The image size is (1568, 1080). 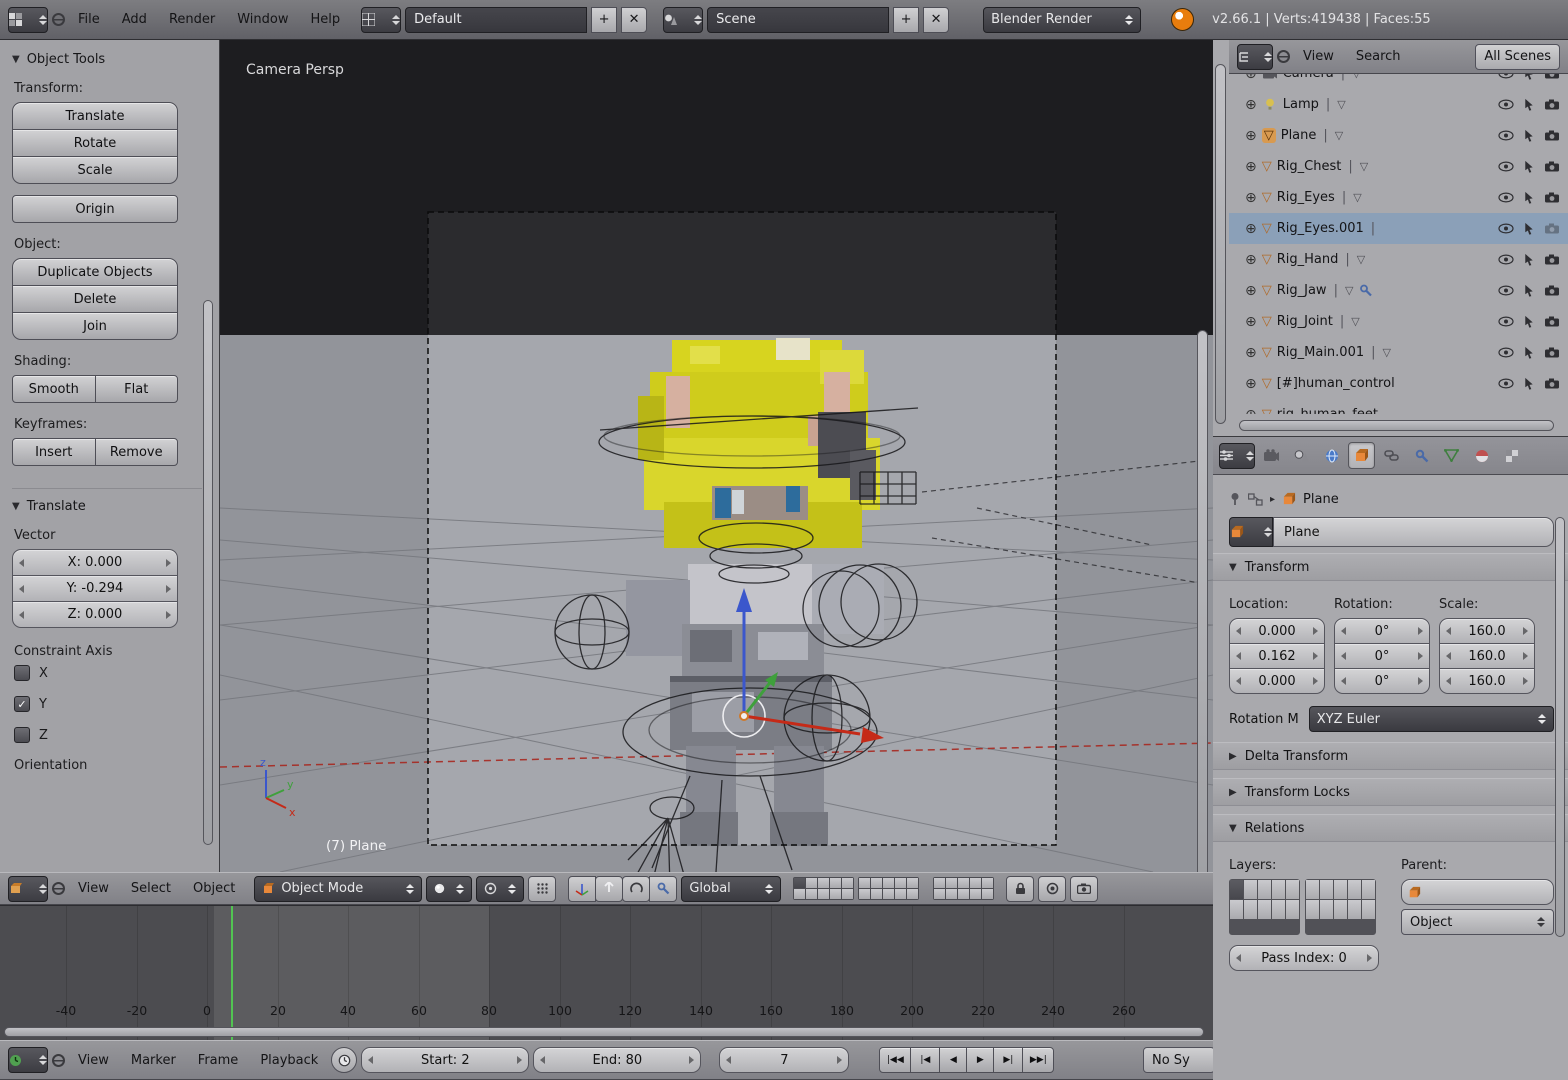 What do you see at coordinates (1487, 656) in the screenshot?
I see `scale-y-field: 160.0` at bounding box center [1487, 656].